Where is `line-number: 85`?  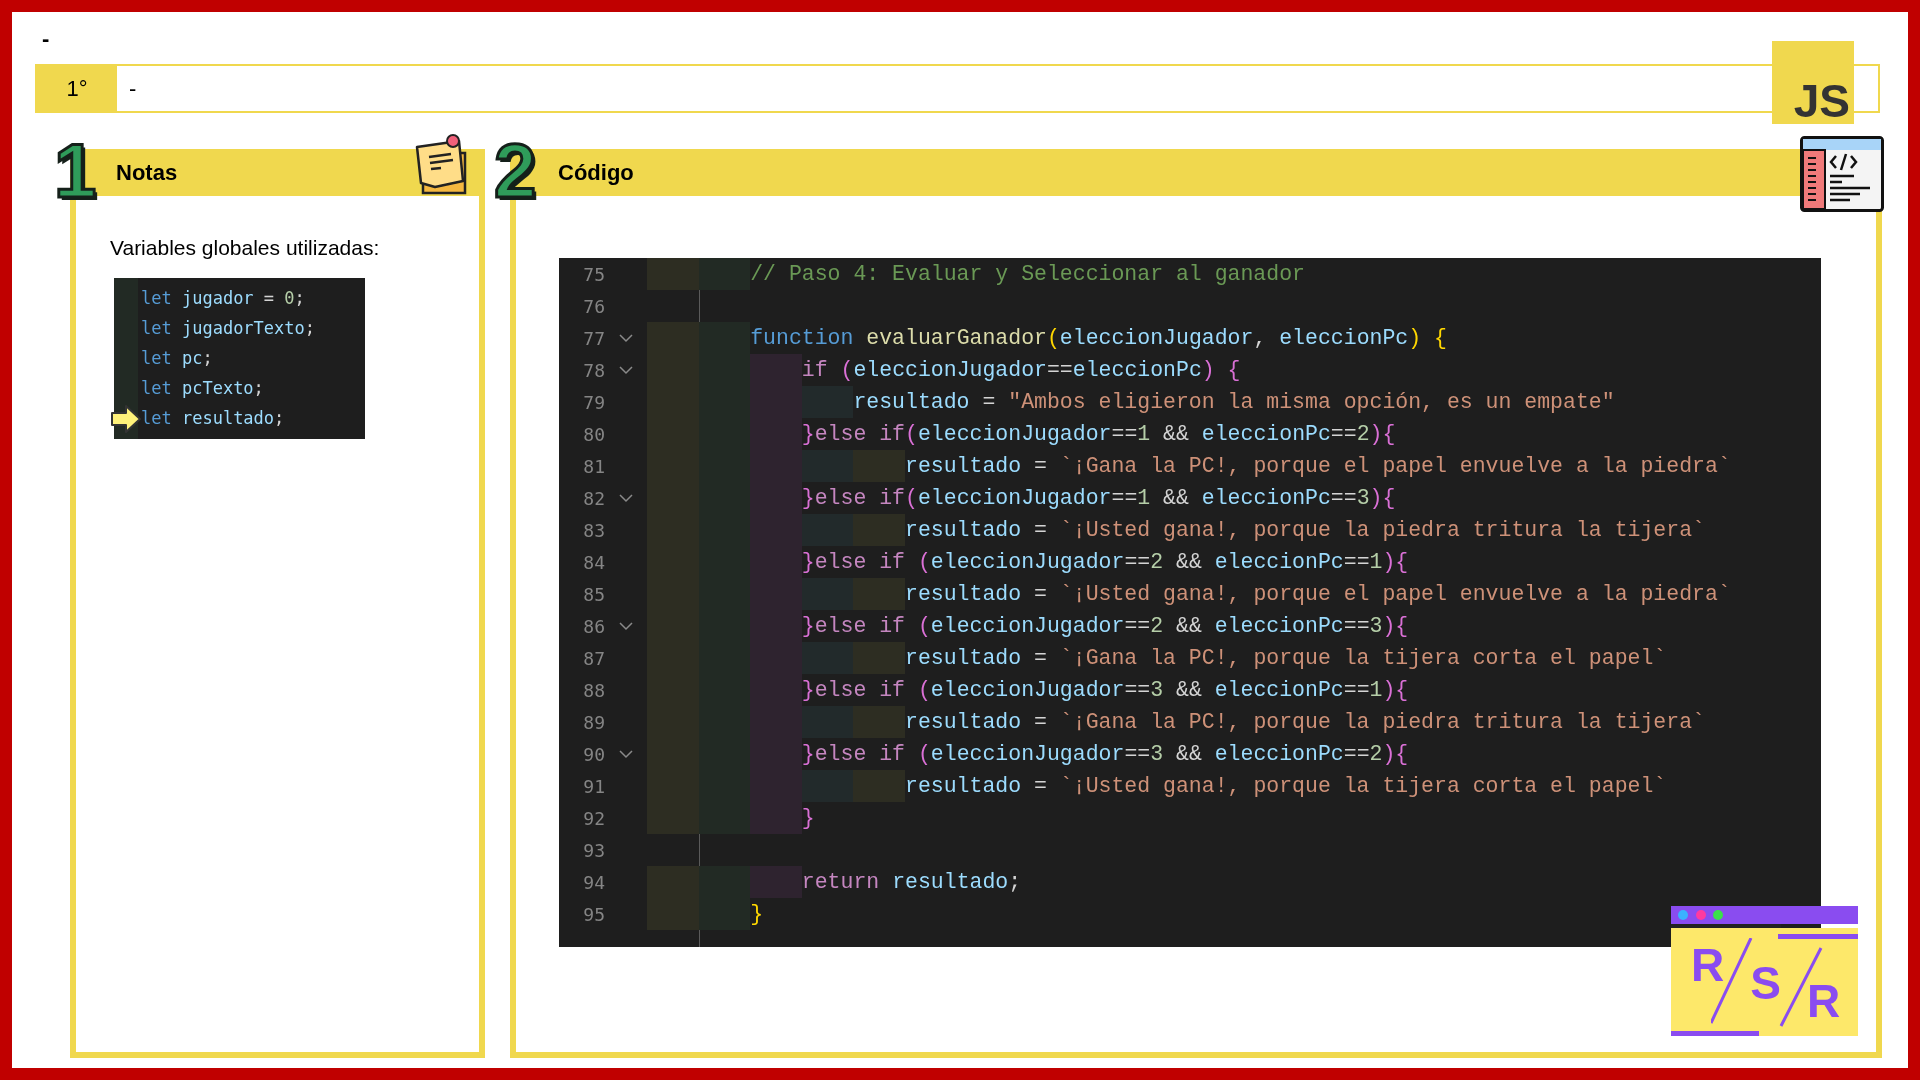
line-number: 85 is located at coordinates (593, 594).